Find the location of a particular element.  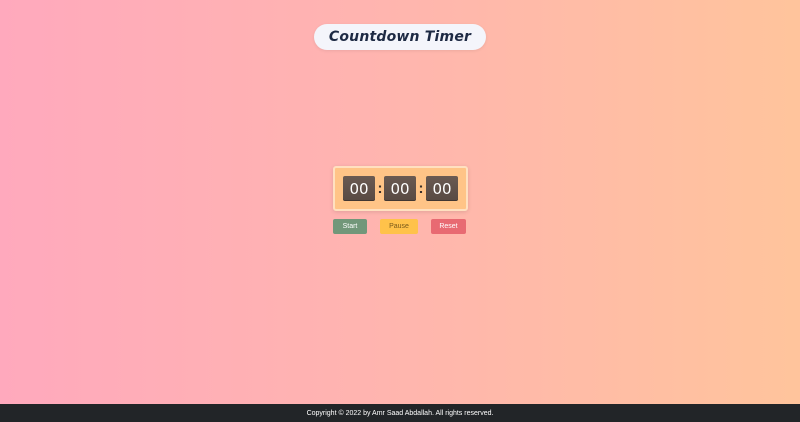

timer-display: 00 : 00 : 00 is located at coordinates (400, 188).